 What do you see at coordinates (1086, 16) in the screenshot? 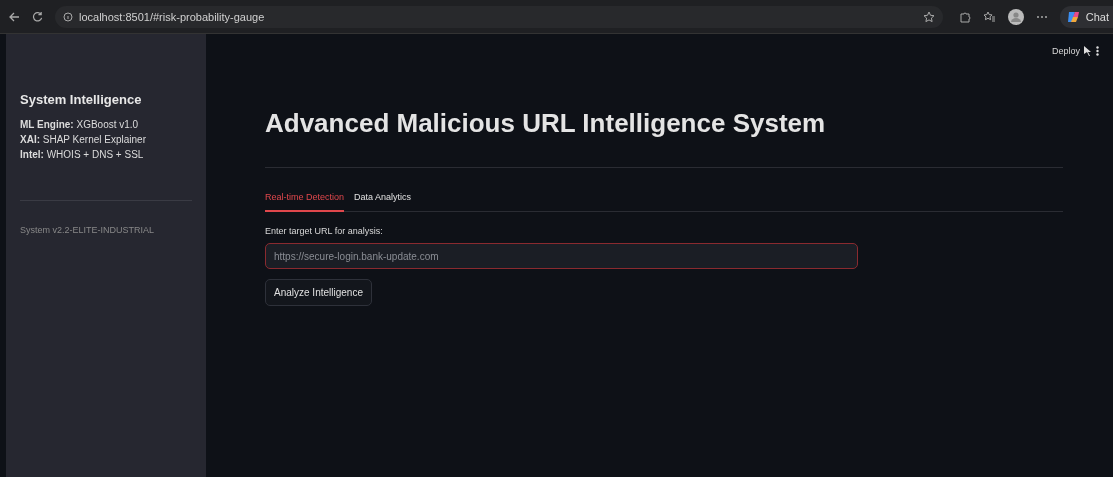
I see `chat-button: Chat` at bounding box center [1086, 16].